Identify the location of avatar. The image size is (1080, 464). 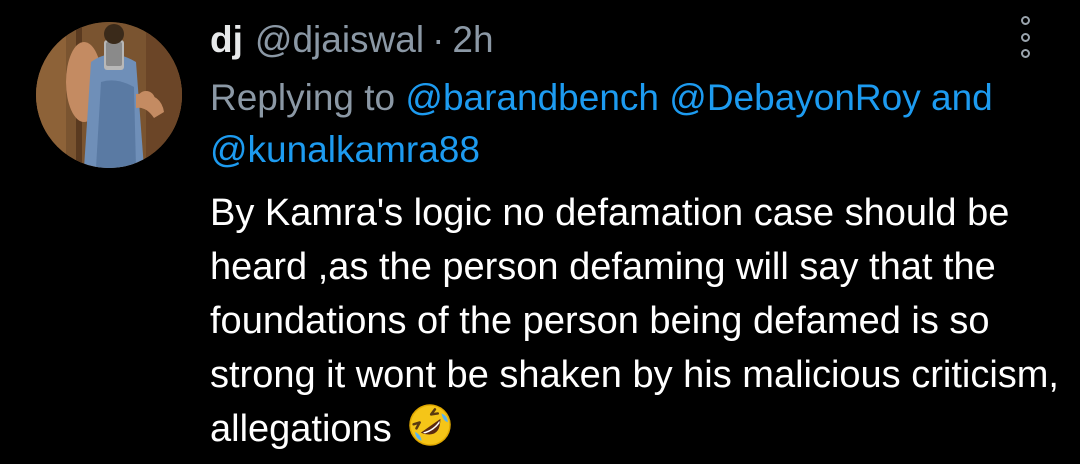
(109, 95).